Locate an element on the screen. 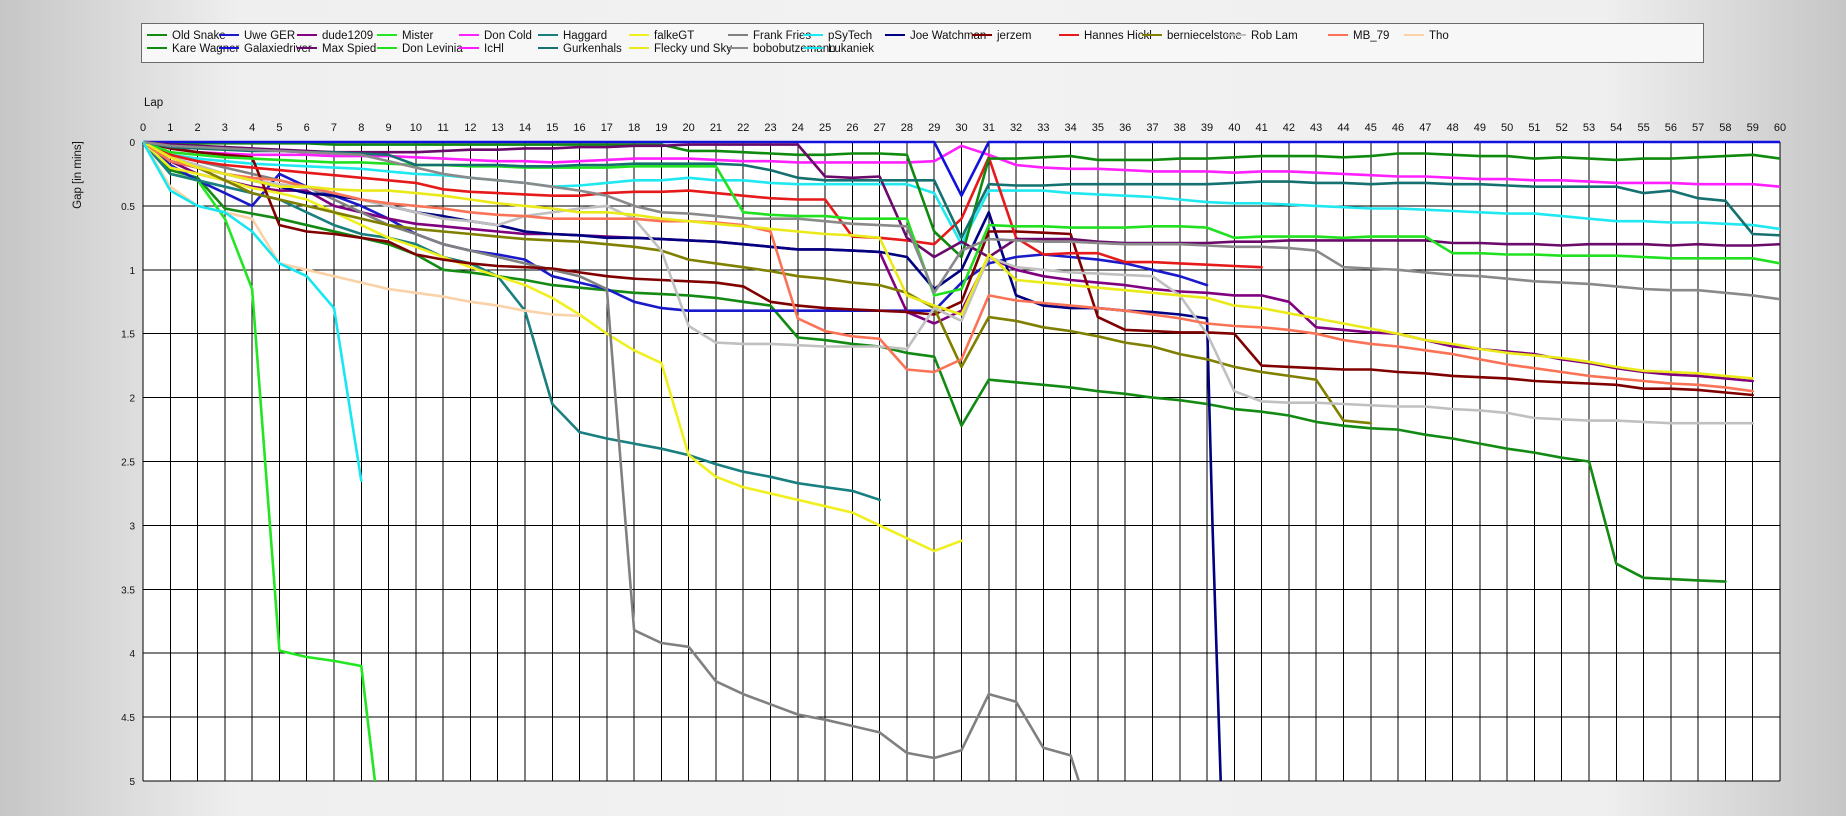 Image resolution: width=1846 pixels, height=816 pixels. y-tick-label: 4.5 is located at coordinates (128, 718).